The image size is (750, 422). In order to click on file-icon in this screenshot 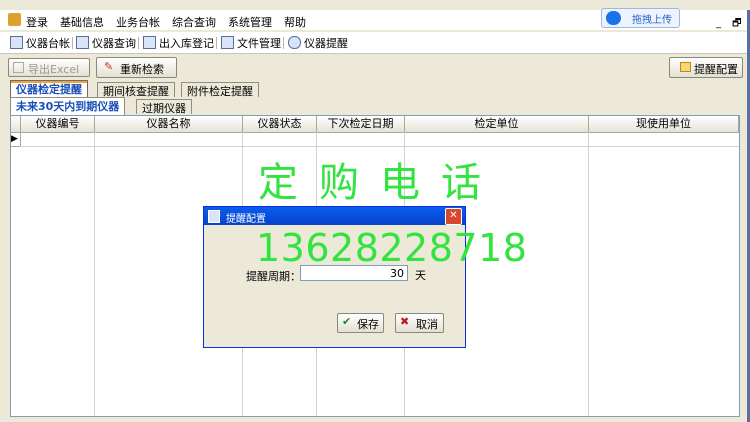, I will do `click(227, 42)`.